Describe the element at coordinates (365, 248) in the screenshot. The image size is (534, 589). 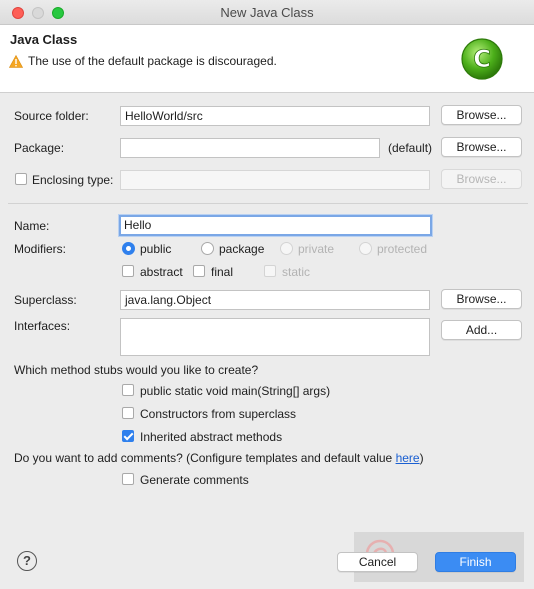
I see `modifier-protected-radio` at that location.